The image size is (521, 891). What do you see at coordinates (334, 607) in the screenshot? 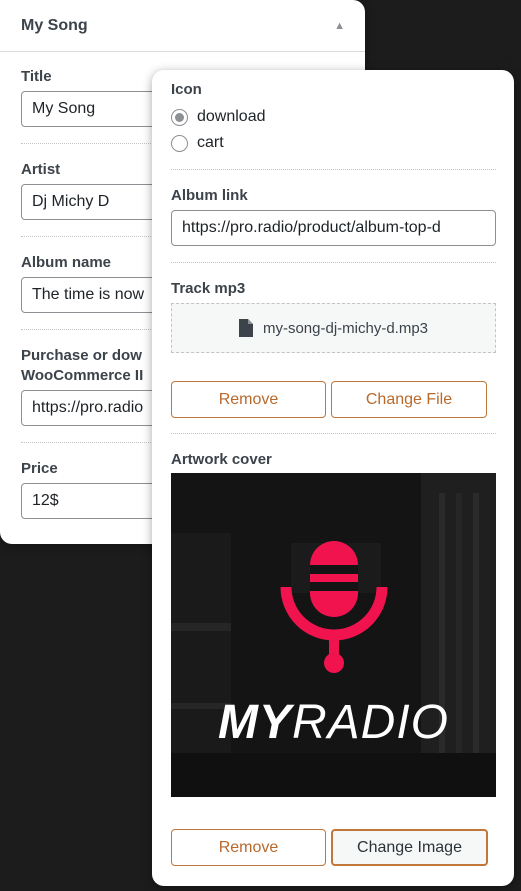
I see `microphone-icon` at bounding box center [334, 607].